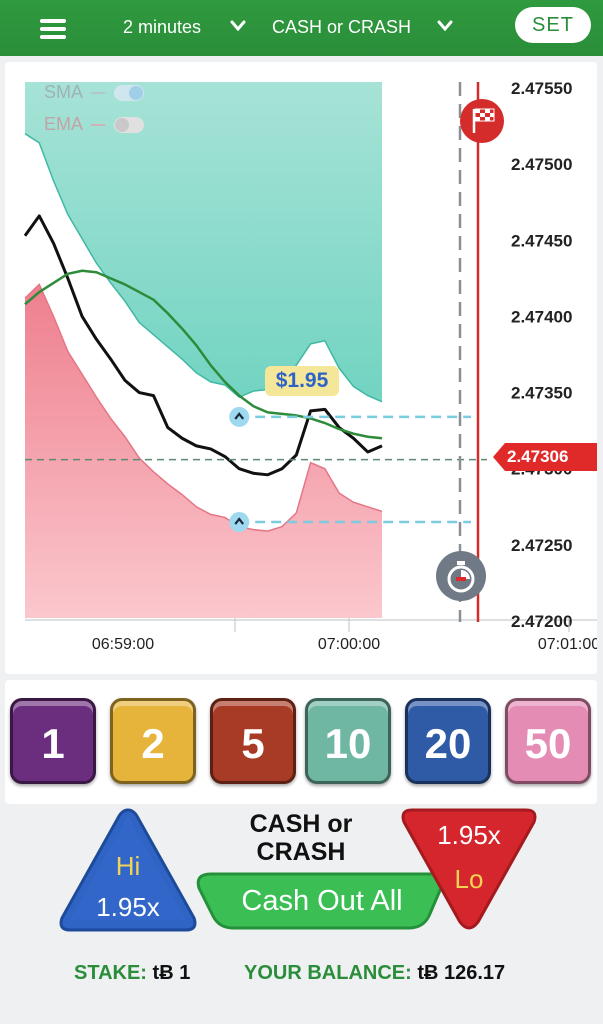 The image size is (603, 1024). I want to click on balance-label: YOUR BALANCE:, so click(328, 973).